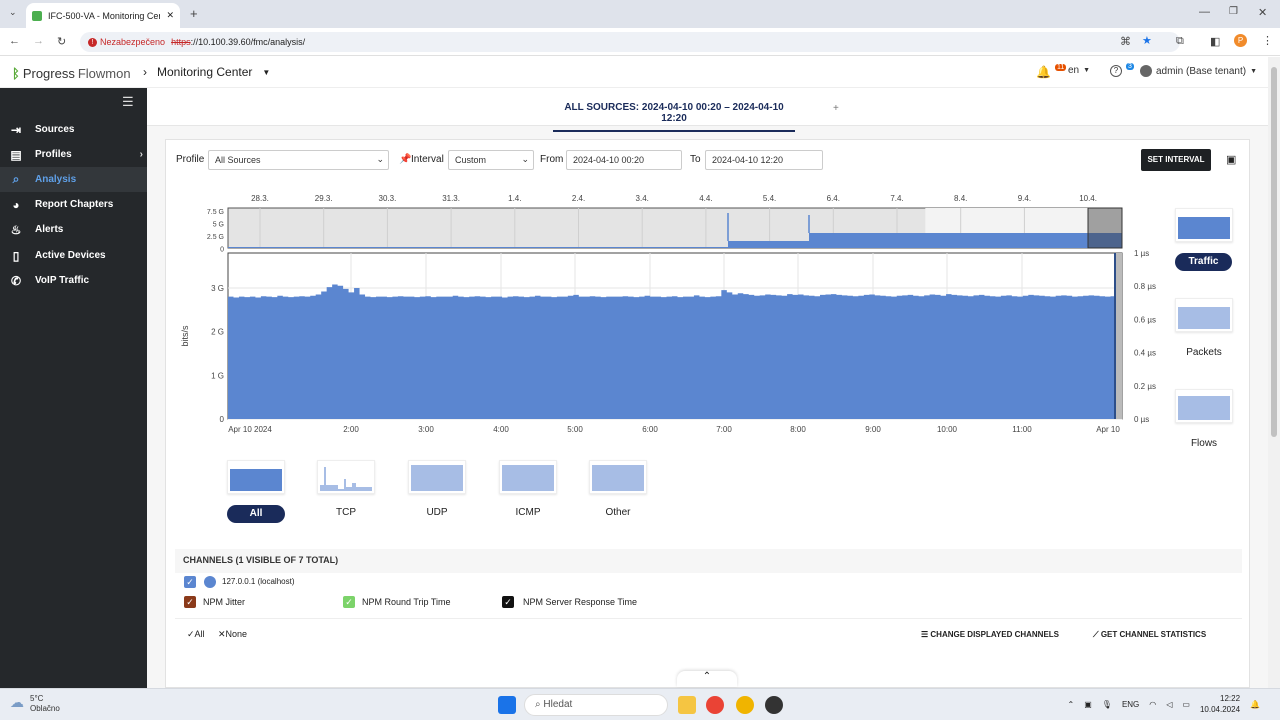 Image resolution: width=1280 pixels, height=720 pixels. I want to click on help-button: ? 3, so click(1122, 69).